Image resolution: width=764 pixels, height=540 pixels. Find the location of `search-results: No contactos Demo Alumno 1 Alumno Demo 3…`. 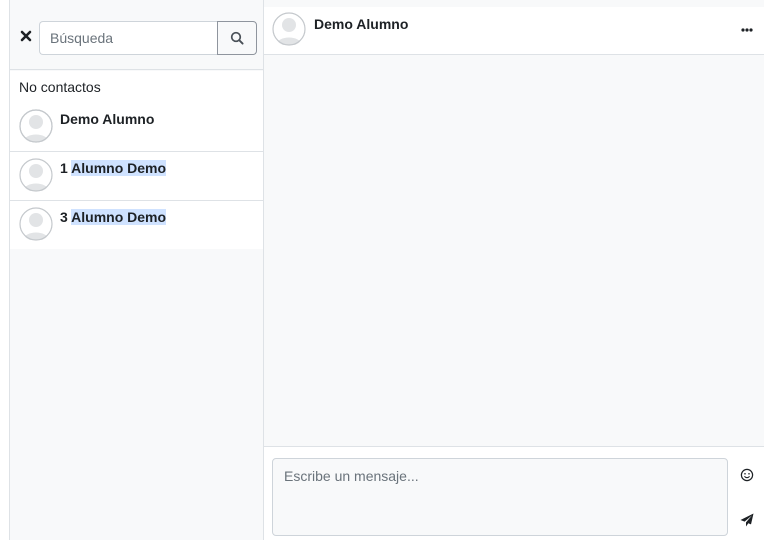

search-results: No contactos Demo Alumno 1 Alumno Demo 3… is located at coordinates (137, 160).